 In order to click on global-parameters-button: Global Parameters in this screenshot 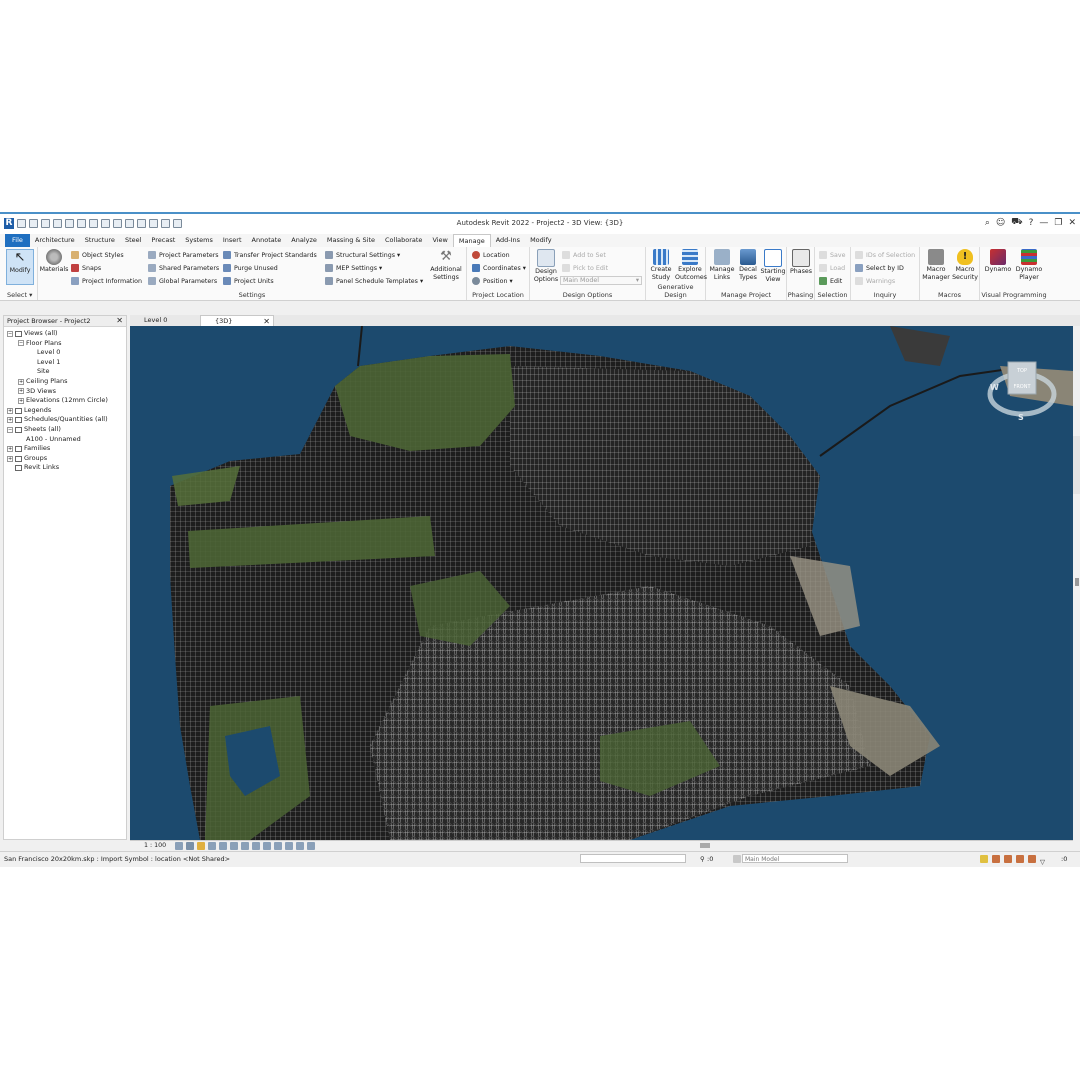, I will do `click(182, 281)`.